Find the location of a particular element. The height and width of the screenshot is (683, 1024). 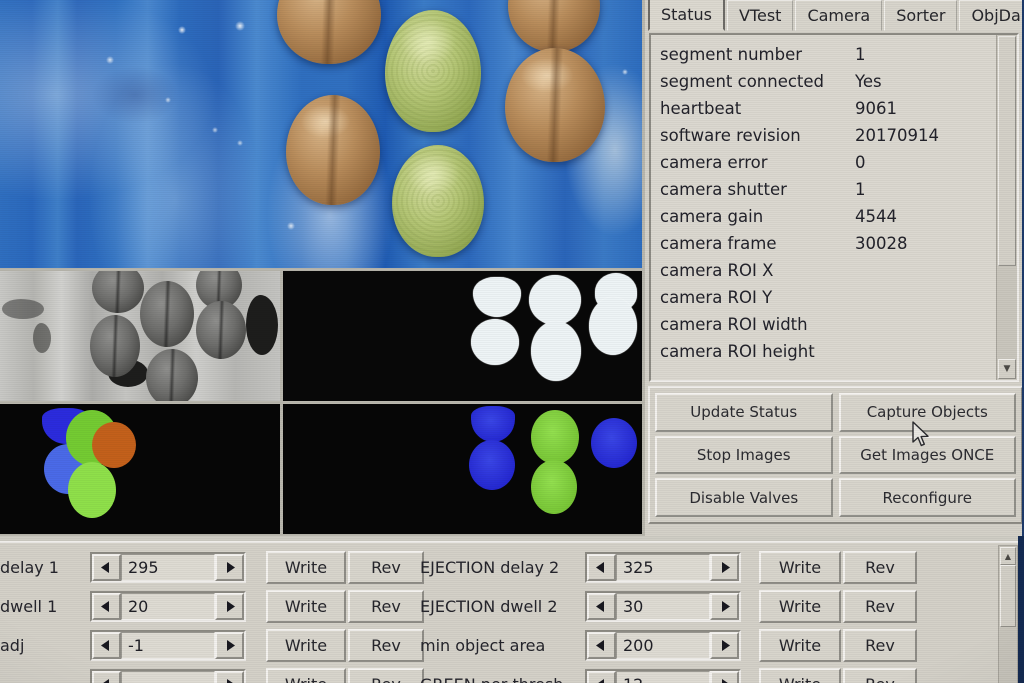

tab-vtest: VTest is located at coordinates (760, 15).